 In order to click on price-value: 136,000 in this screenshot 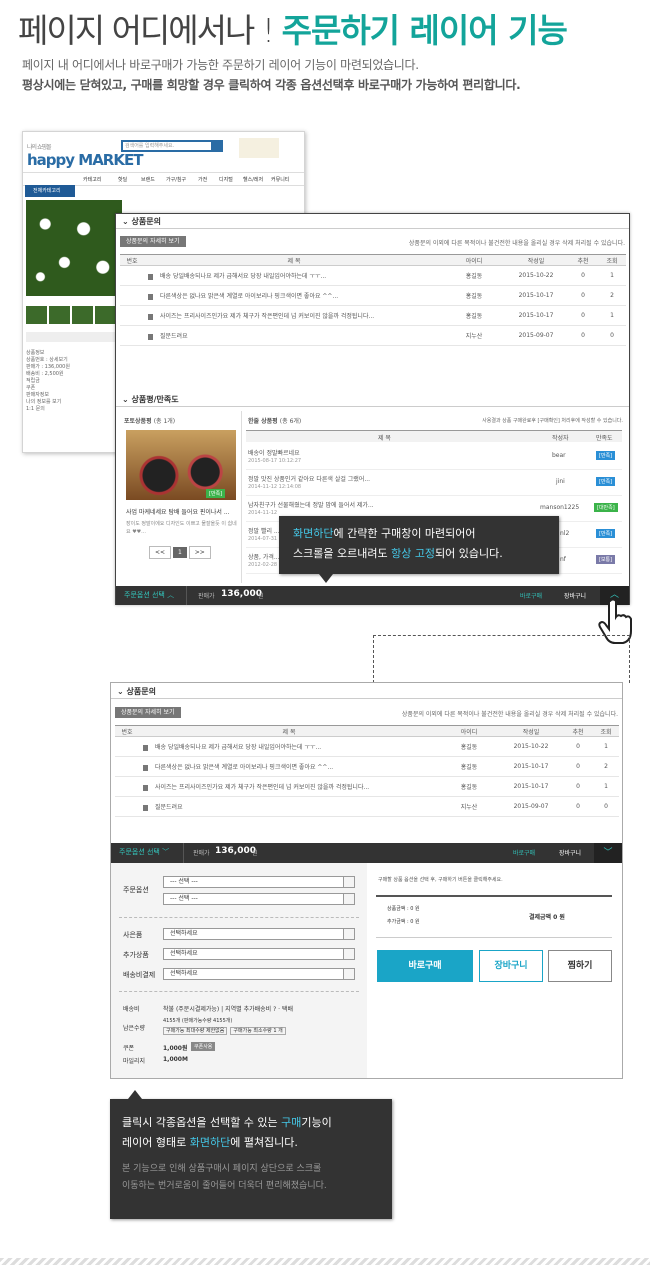, I will do `click(235, 851)`.